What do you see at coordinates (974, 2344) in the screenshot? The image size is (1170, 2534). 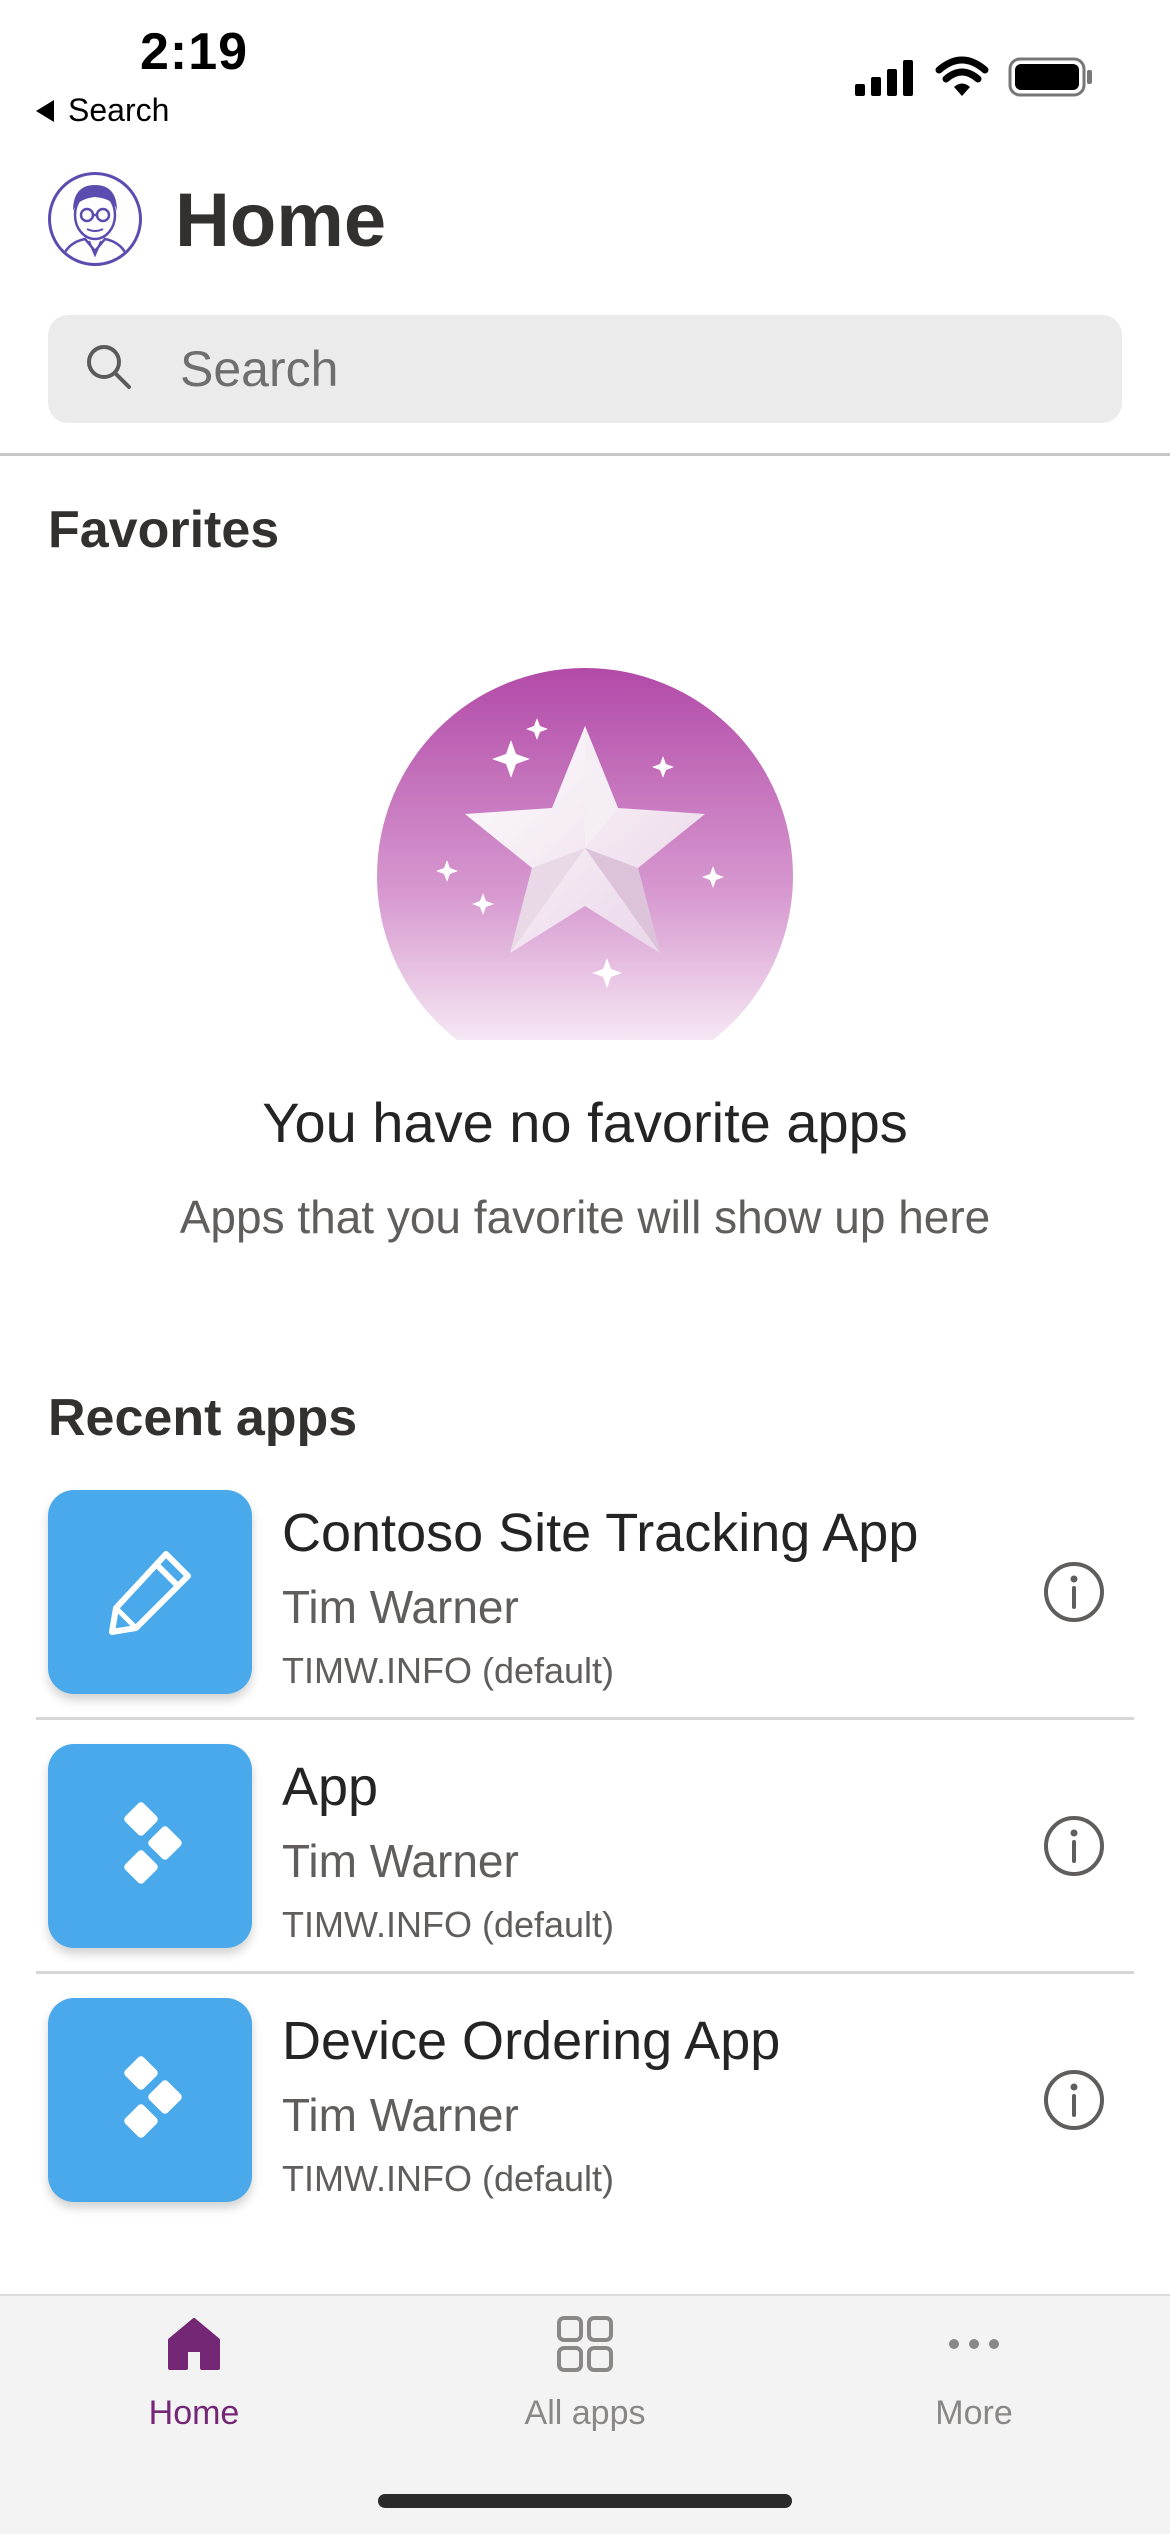 I see `more-dots-icon` at bounding box center [974, 2344].